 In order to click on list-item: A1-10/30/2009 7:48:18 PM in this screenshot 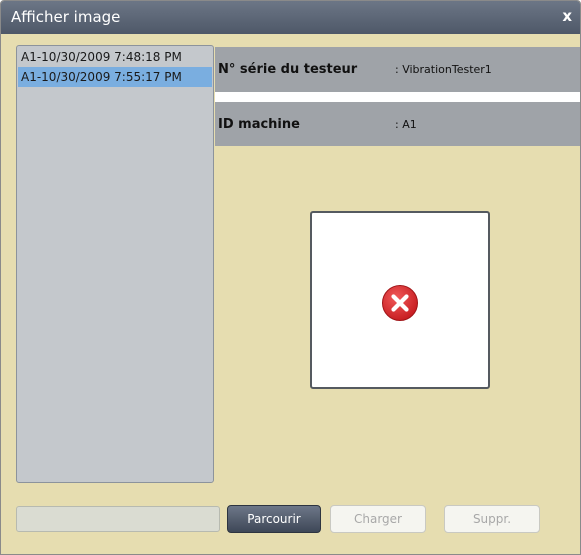, I will do `click(115, 57)`.